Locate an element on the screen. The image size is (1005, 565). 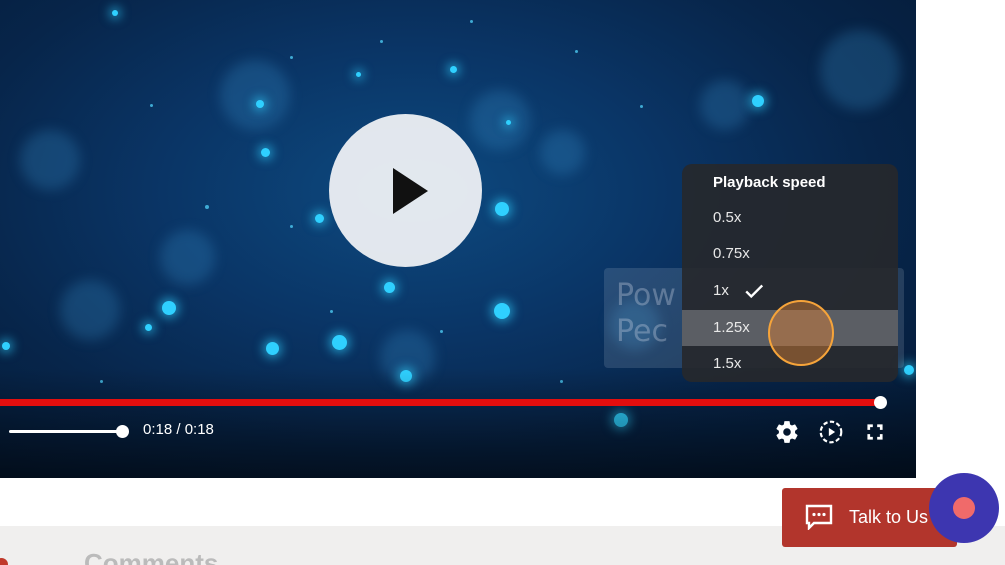
fullscreen-button is located at coordinates (875, 432).